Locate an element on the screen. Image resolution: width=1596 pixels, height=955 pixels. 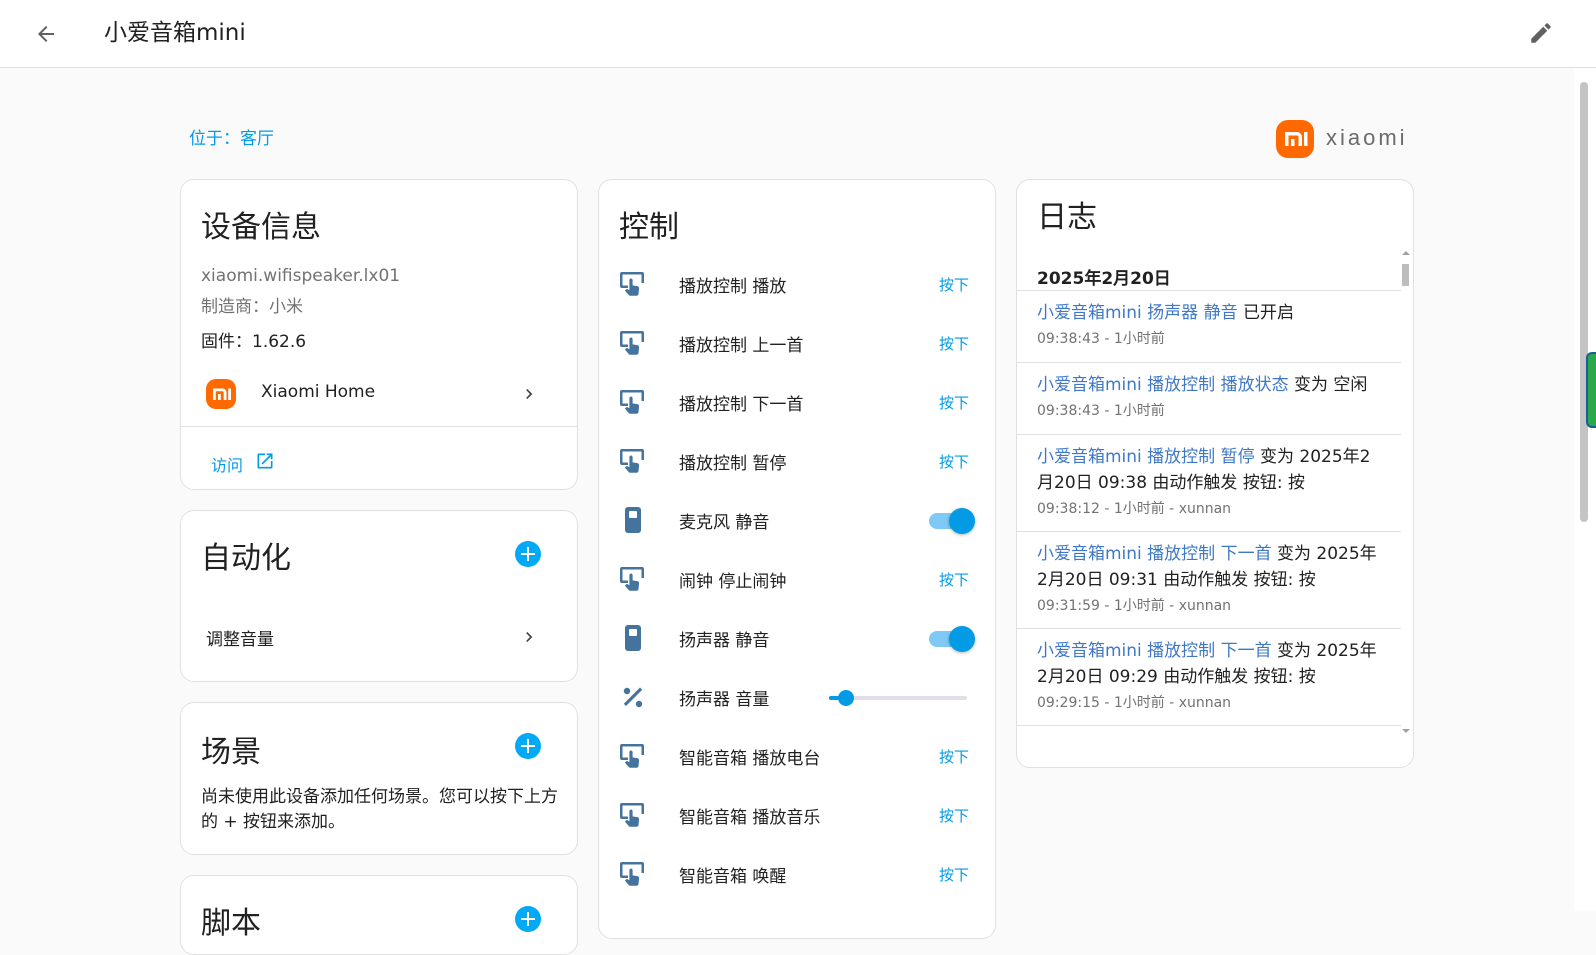
pencil-edit-icon is located at coordinates (1541, 33).